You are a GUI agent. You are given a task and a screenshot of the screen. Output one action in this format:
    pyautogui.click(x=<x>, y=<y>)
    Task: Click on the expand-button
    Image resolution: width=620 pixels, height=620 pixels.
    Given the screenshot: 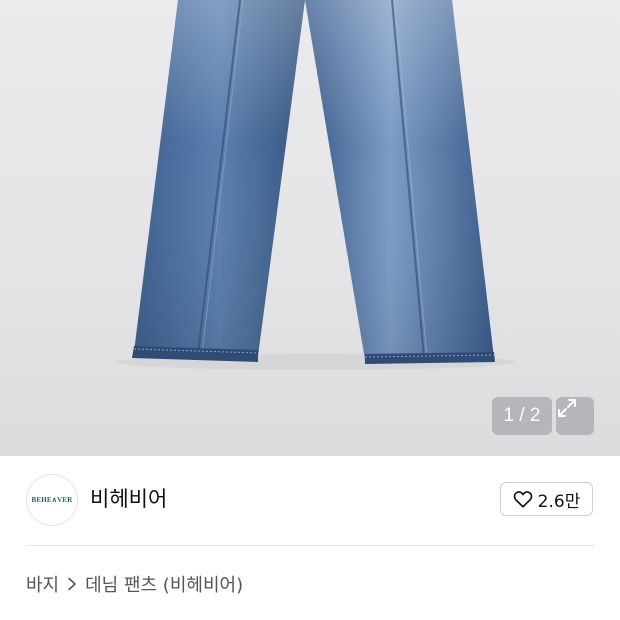 What is the action you would take?
    pyautogui.click(x=575, y=416)
    